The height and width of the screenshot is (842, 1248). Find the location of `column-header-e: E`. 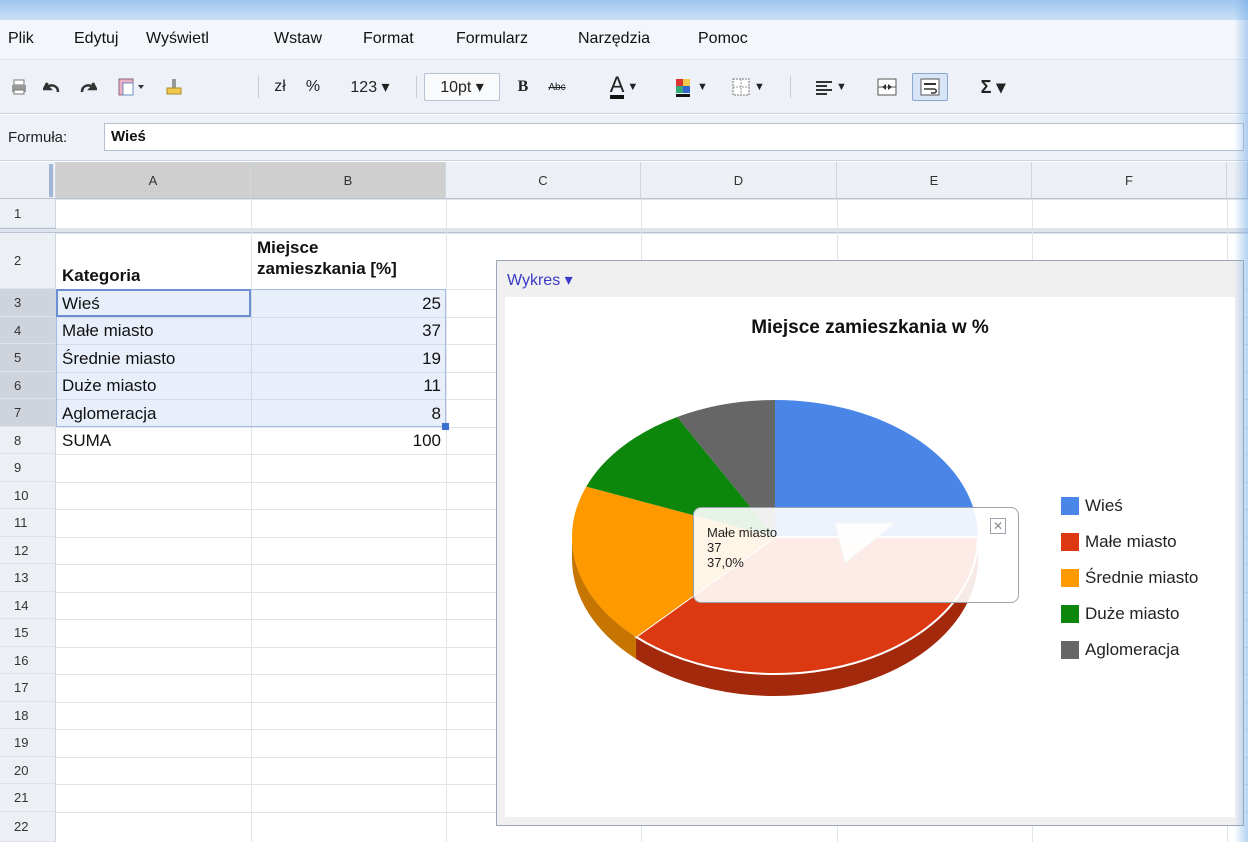

column-header-e: E is located at coordinates (934, 180).